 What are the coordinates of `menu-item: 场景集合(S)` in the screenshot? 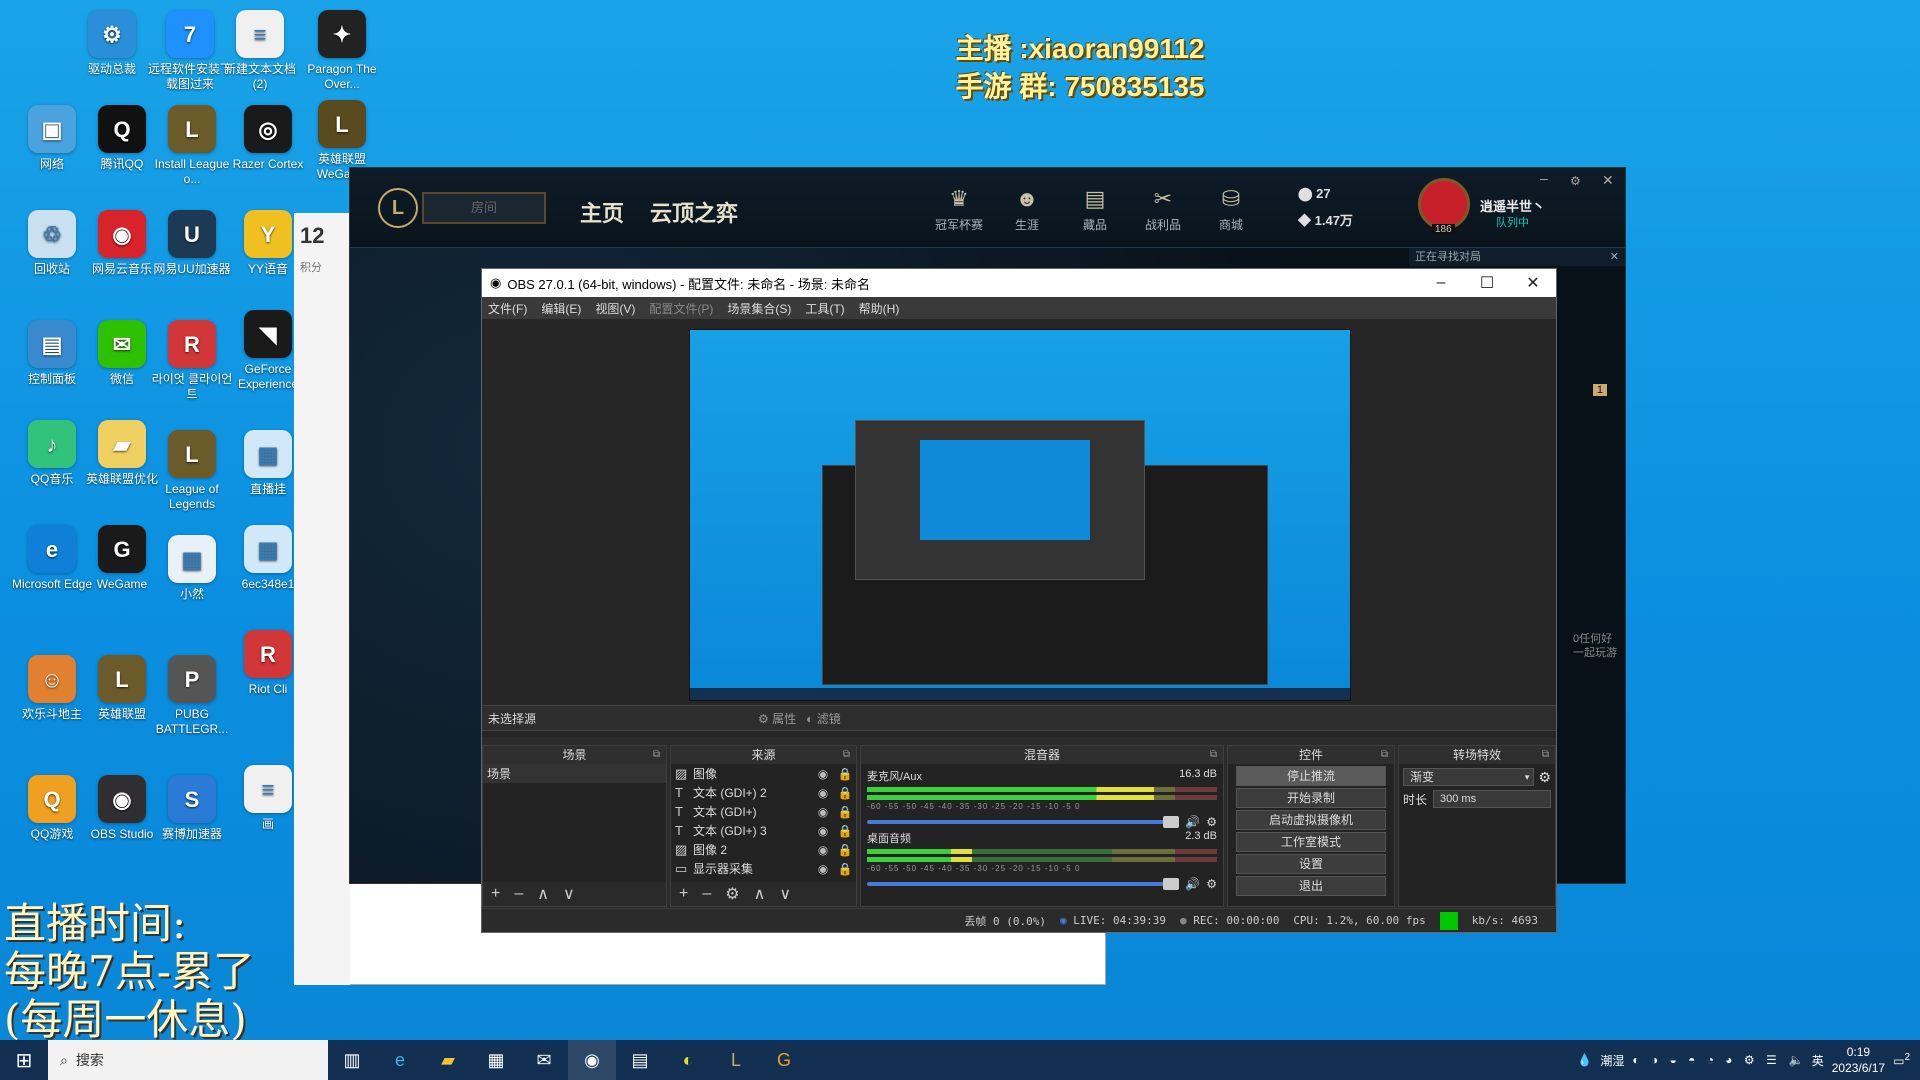 It's located at (759, 308).